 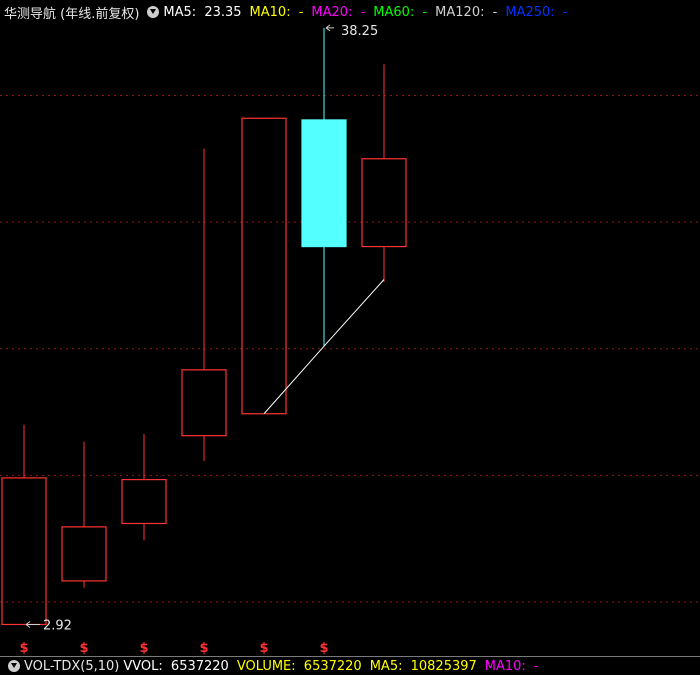 I want to click on high-price-label: 38.25, so click(x=359, y=31).